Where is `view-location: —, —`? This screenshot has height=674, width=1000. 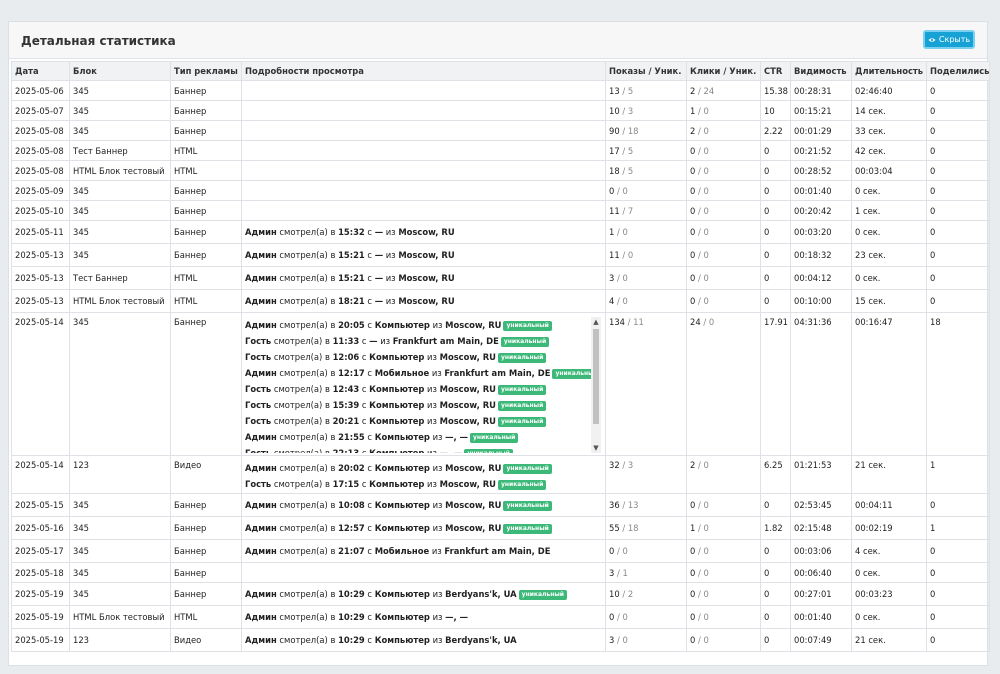 view-location: —, — is located at coordinates (456, 617).